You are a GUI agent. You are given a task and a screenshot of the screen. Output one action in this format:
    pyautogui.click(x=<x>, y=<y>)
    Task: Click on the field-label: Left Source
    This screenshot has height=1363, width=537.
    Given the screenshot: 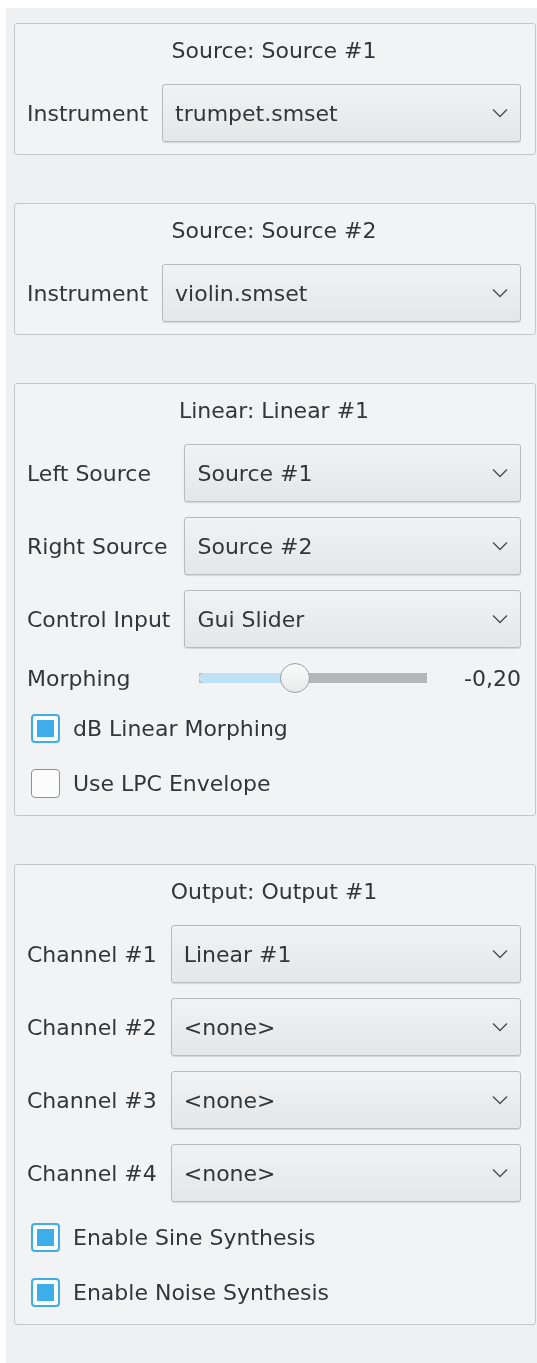 What is the action you would take?
    pyautogui.click(x=89, y=473)
    